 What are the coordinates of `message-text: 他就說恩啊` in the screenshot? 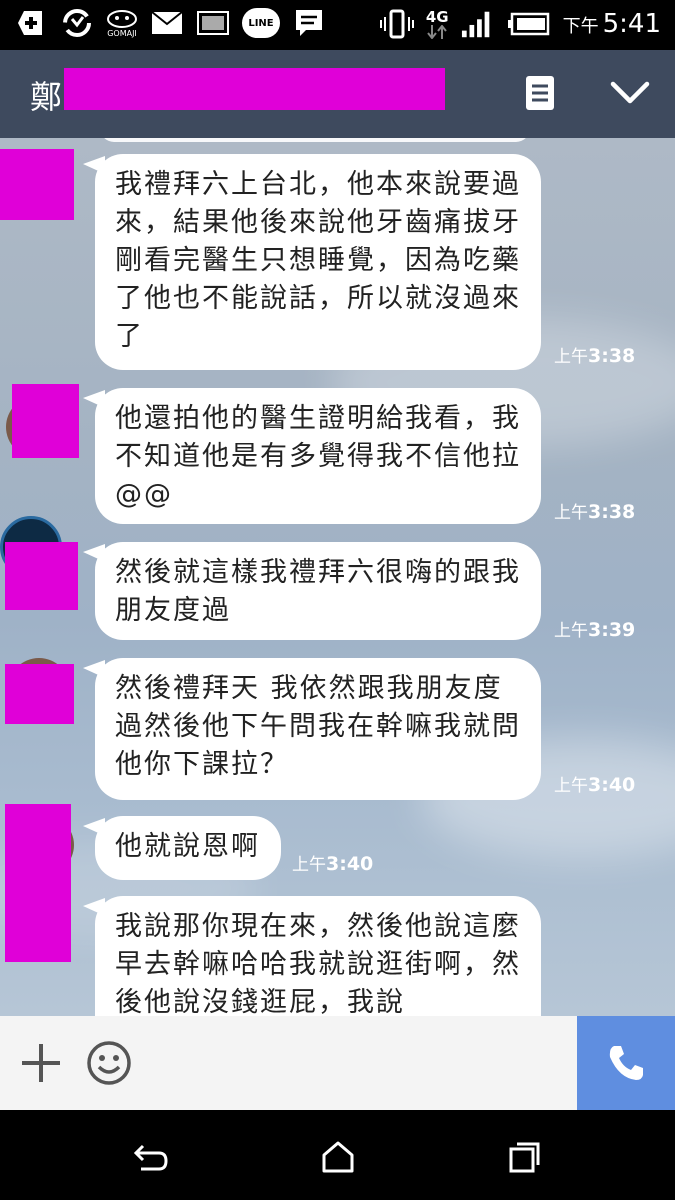 It's located at (187, 846).